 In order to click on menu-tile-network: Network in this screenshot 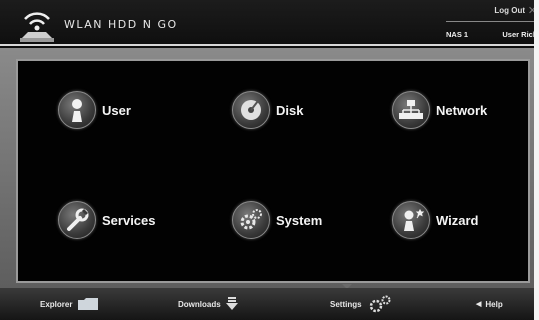, I will do `click(439, 110)`.